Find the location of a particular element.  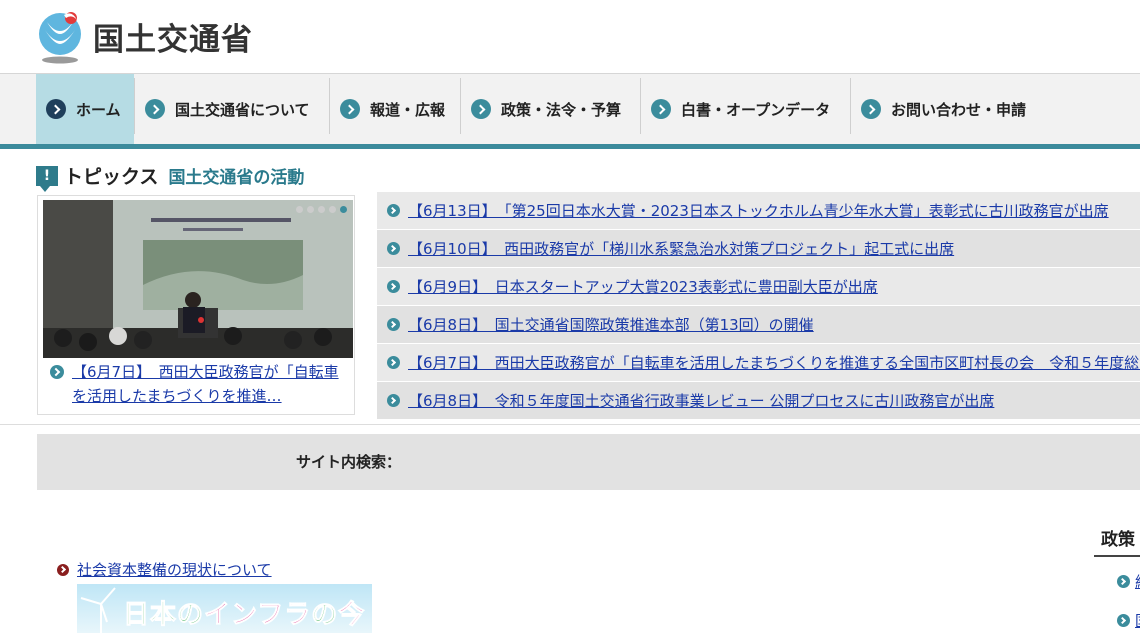

nav-label: 国土交通省について is located at coordinates (242, 109).